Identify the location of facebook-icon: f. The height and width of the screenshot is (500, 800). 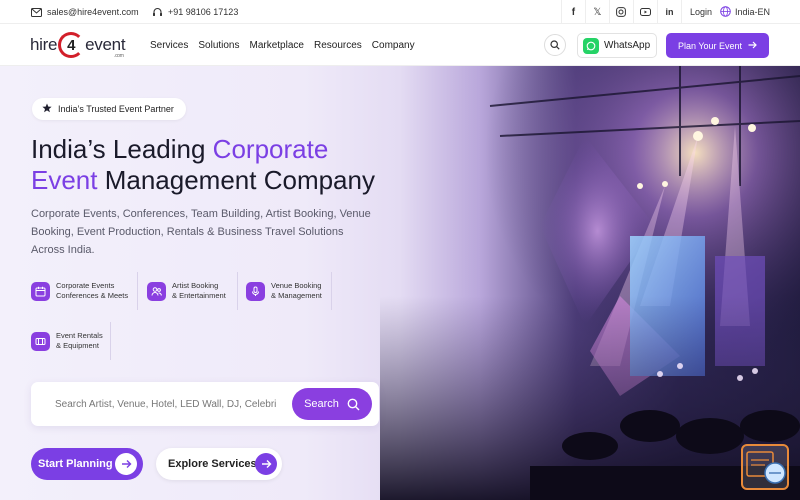
(572, 12).